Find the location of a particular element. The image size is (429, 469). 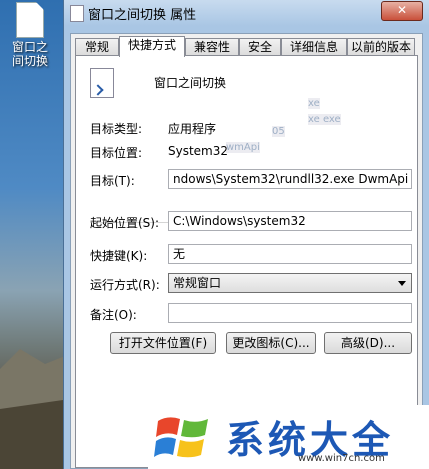

tab-previous-versions: 以前的版本 is located at coordinates (381, 46).